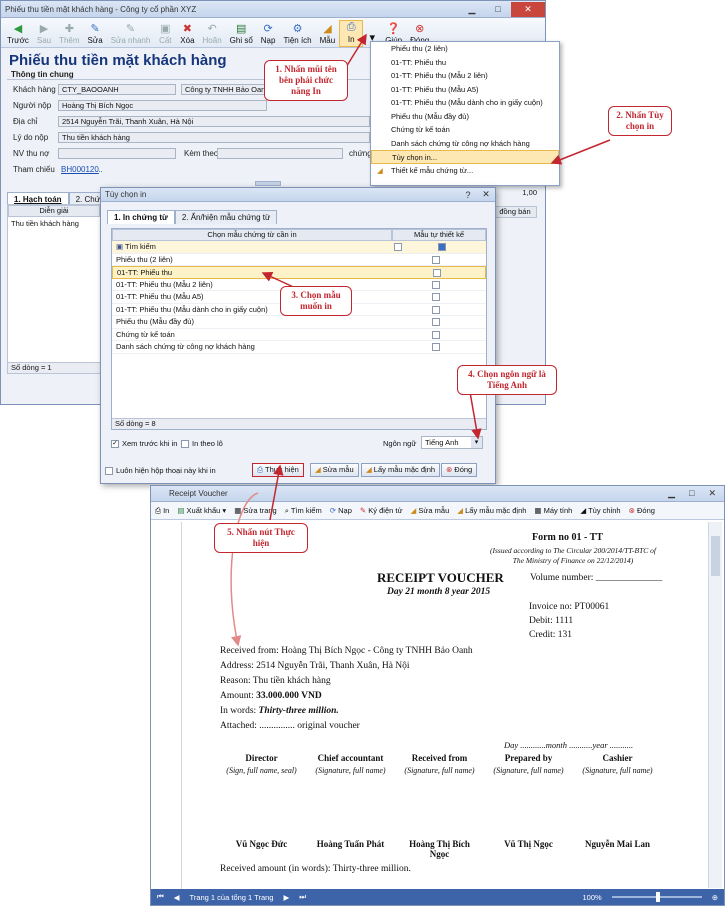  What do you see at coordinates (121, 246) in the screenshot?
I see `filter-icon: ▣` at bounding box center [121, 246].